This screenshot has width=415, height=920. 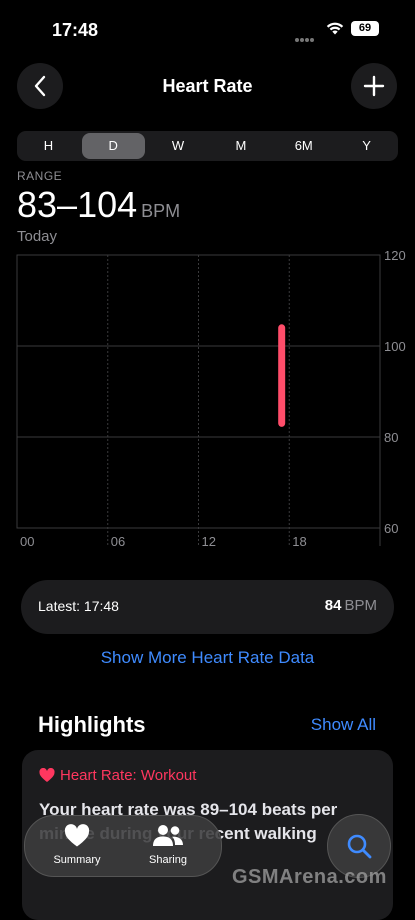 I want to click on range-value: 83–104, so click(x=77, y=204).